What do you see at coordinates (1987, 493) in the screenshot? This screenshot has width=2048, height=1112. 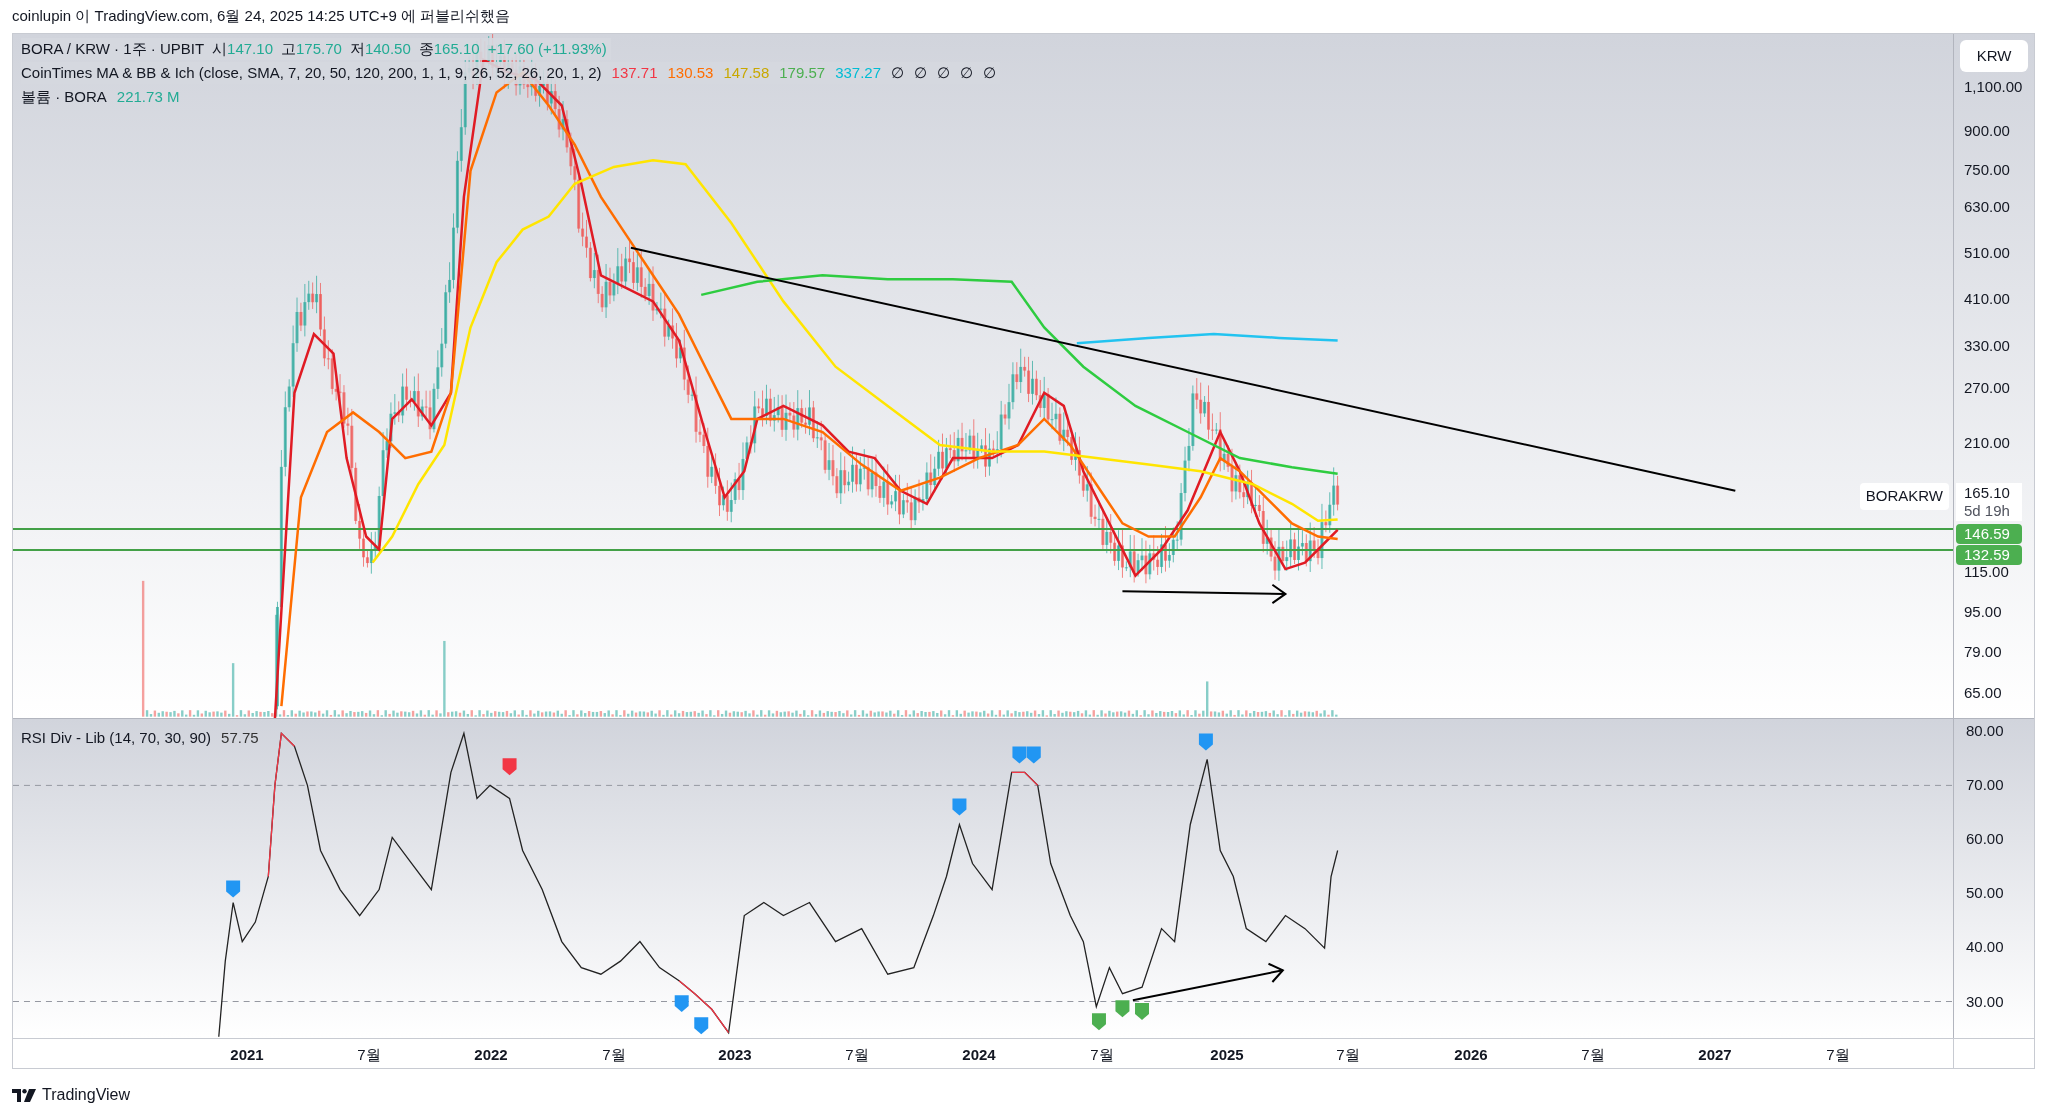 I see `last-price: 165.10` at bounding box center [1987, 493].